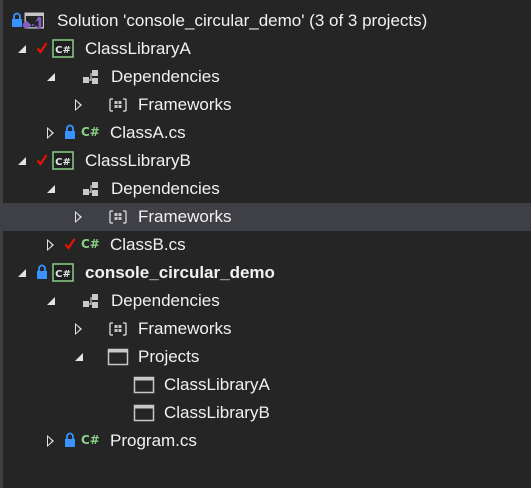 The height and width of the screenshot is (488, 531). What do you see at coordinates (267, 49) in the screenshot?
I see `tree-row-project-classlibrarya: C# ClassLibraryA` at bounding box center [267, 49].